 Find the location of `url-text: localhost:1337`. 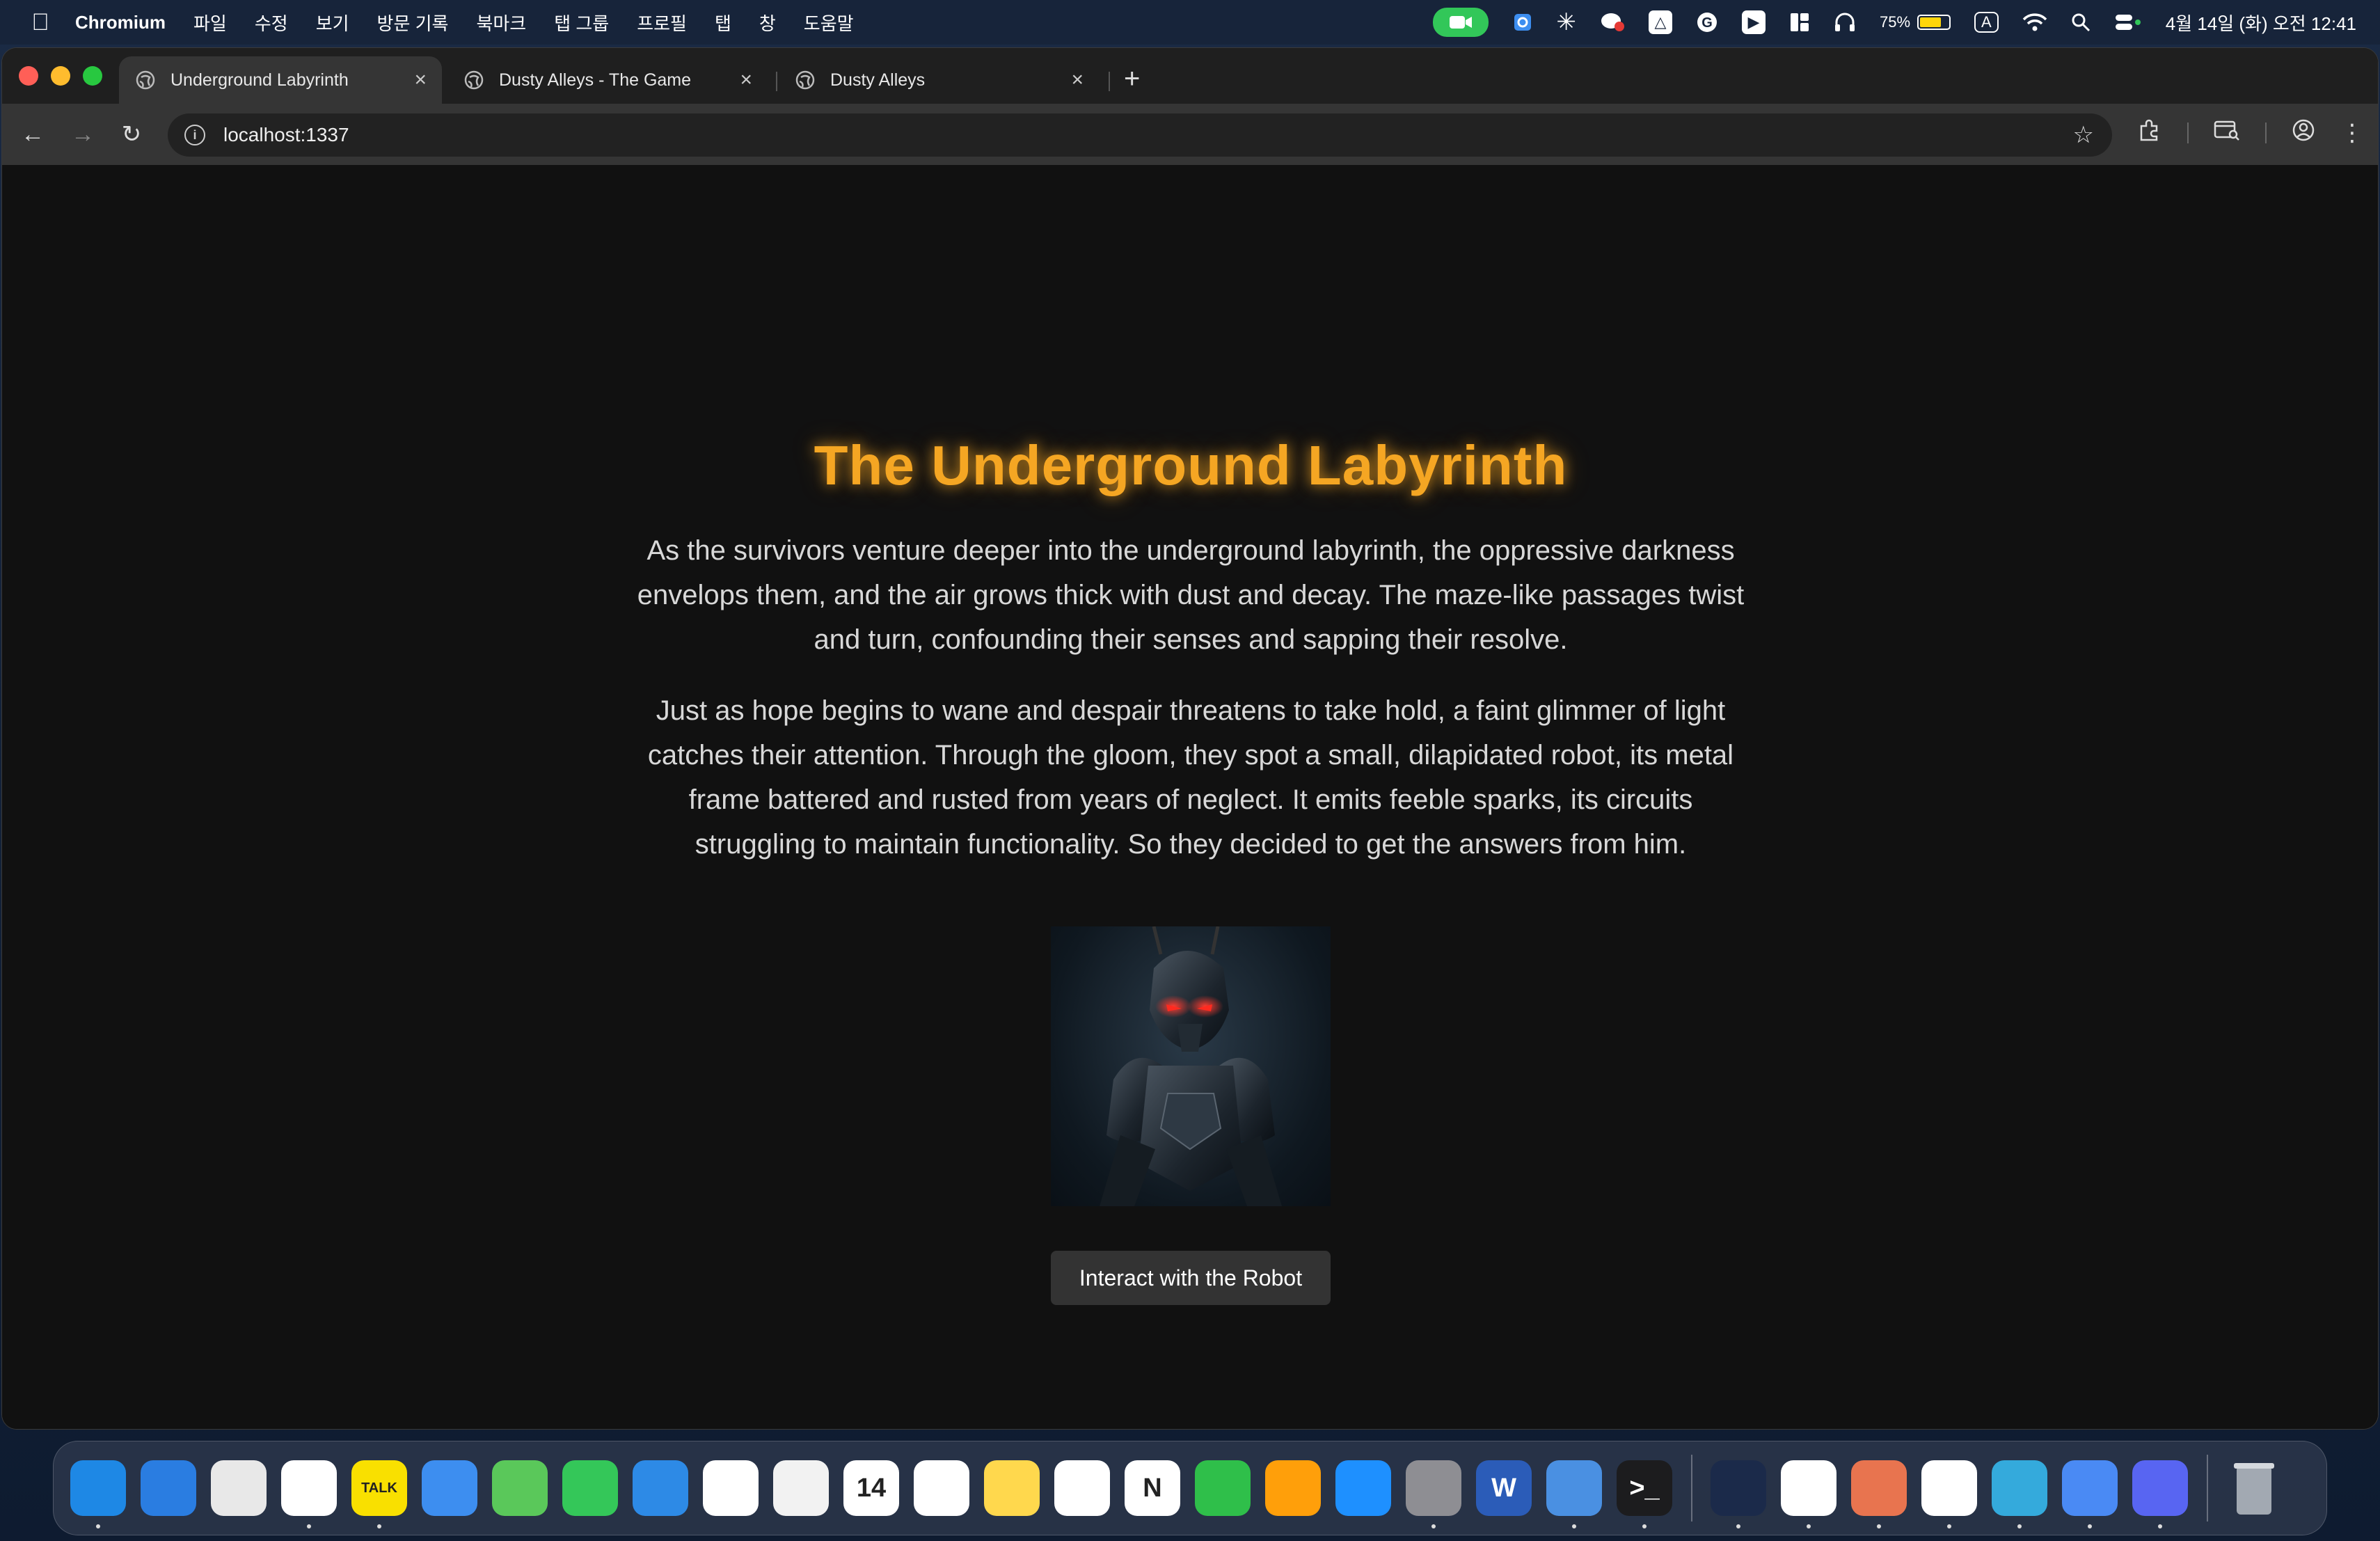

url-text: localhost:1337 is located at coordinates (286, 135).